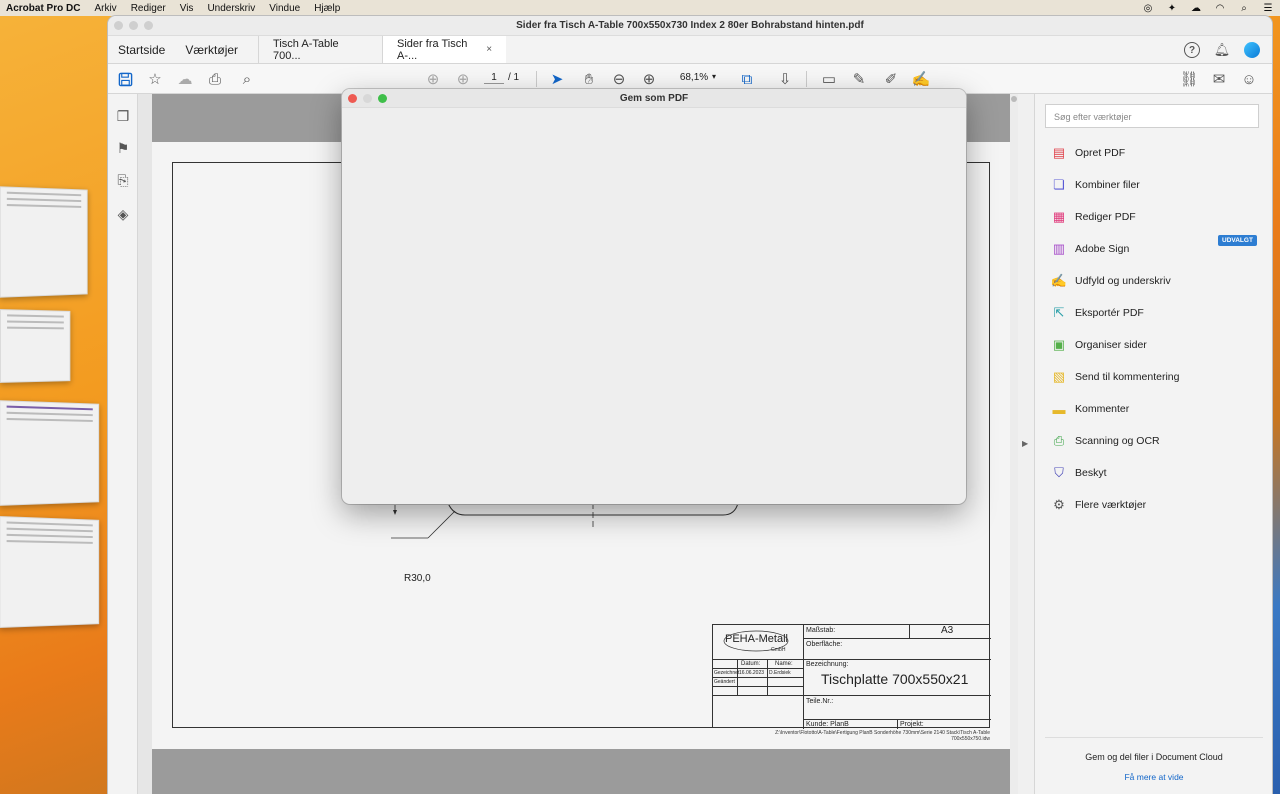 This screenshot has width=1280, height=794. I want to click on notifications-bell-icon: 🔔︎, so click(1222, 50).